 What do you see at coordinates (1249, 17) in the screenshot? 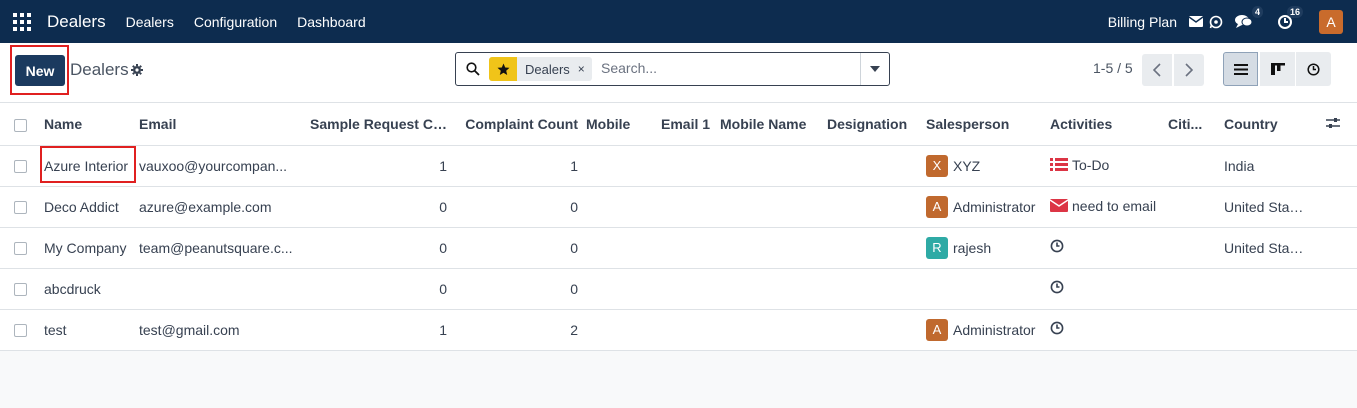
I see `chat-icon: 4` at bounding box center [1249, 17].